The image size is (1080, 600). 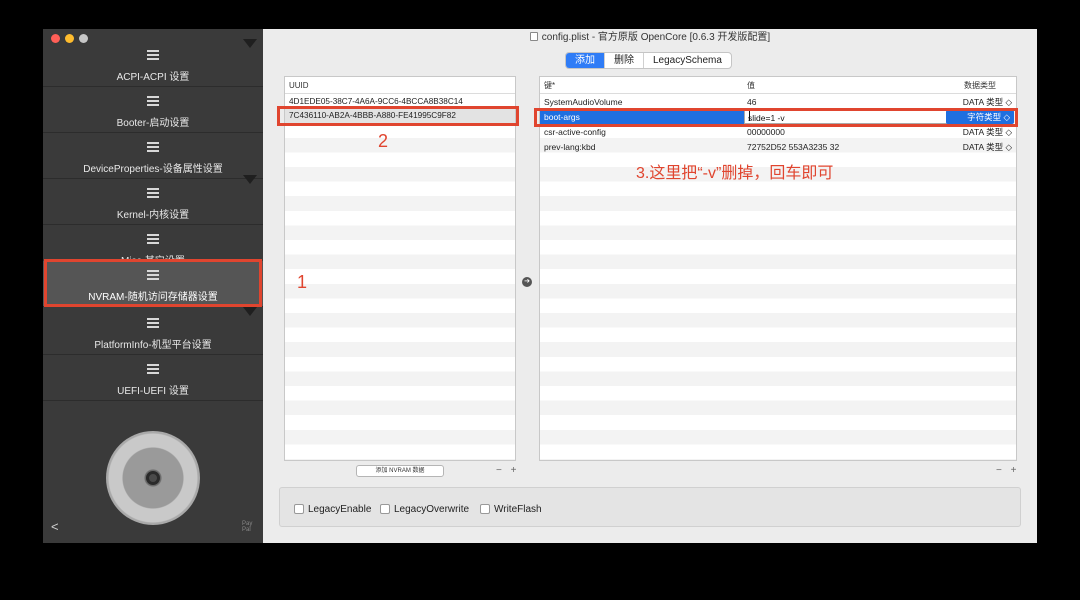 I want to click on sidebar-item-acpi: ACPI-ACPI 设置, so click(x=153, y=63).